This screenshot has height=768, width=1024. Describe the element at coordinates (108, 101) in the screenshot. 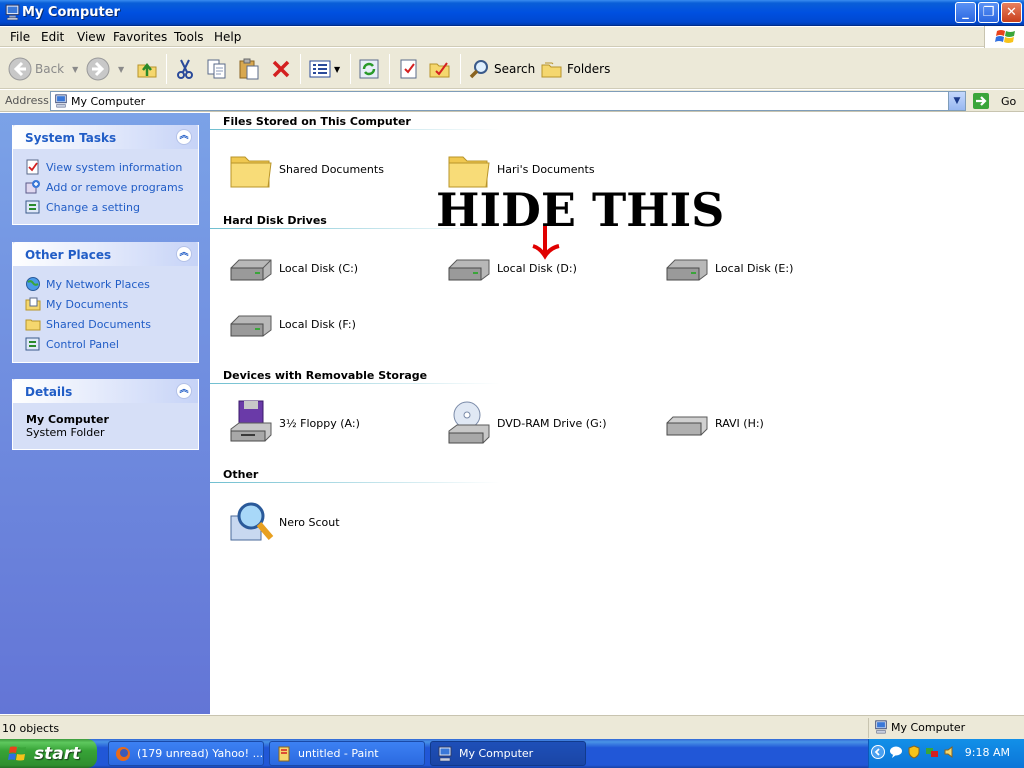

I see `address-value: My Computer` at that location.